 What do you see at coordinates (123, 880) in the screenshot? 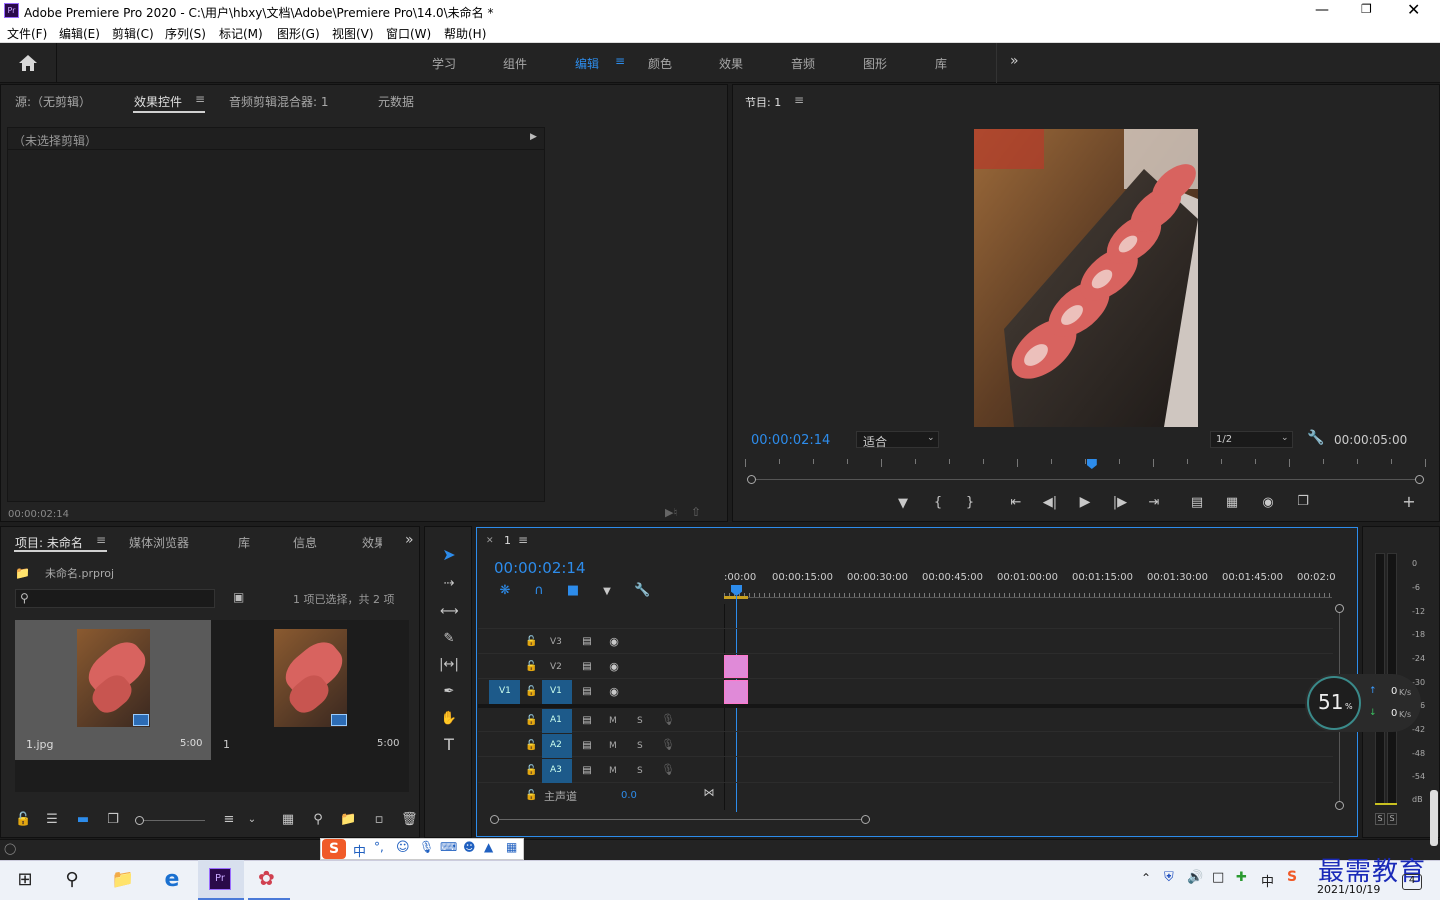
I see `file-explorer-icon: 📁` at bounding box center [123, 880].